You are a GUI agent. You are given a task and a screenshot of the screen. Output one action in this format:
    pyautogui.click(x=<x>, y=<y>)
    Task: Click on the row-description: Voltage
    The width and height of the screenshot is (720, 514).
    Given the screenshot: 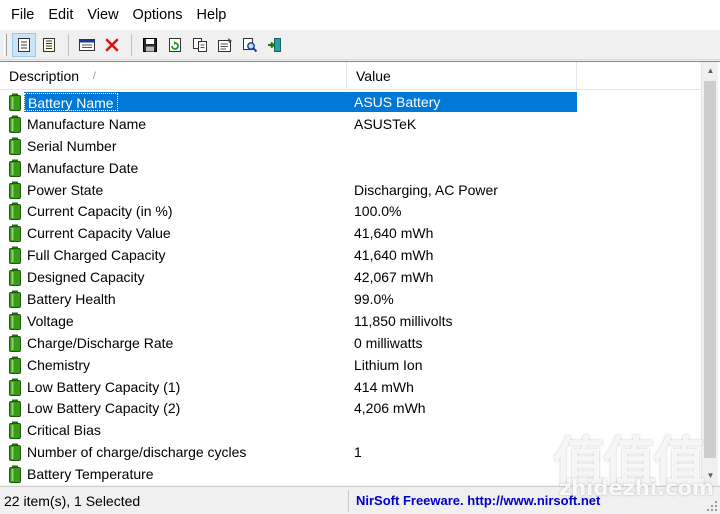 What is the action you would take?
    pyautogui.click(x=50, y=320)
    